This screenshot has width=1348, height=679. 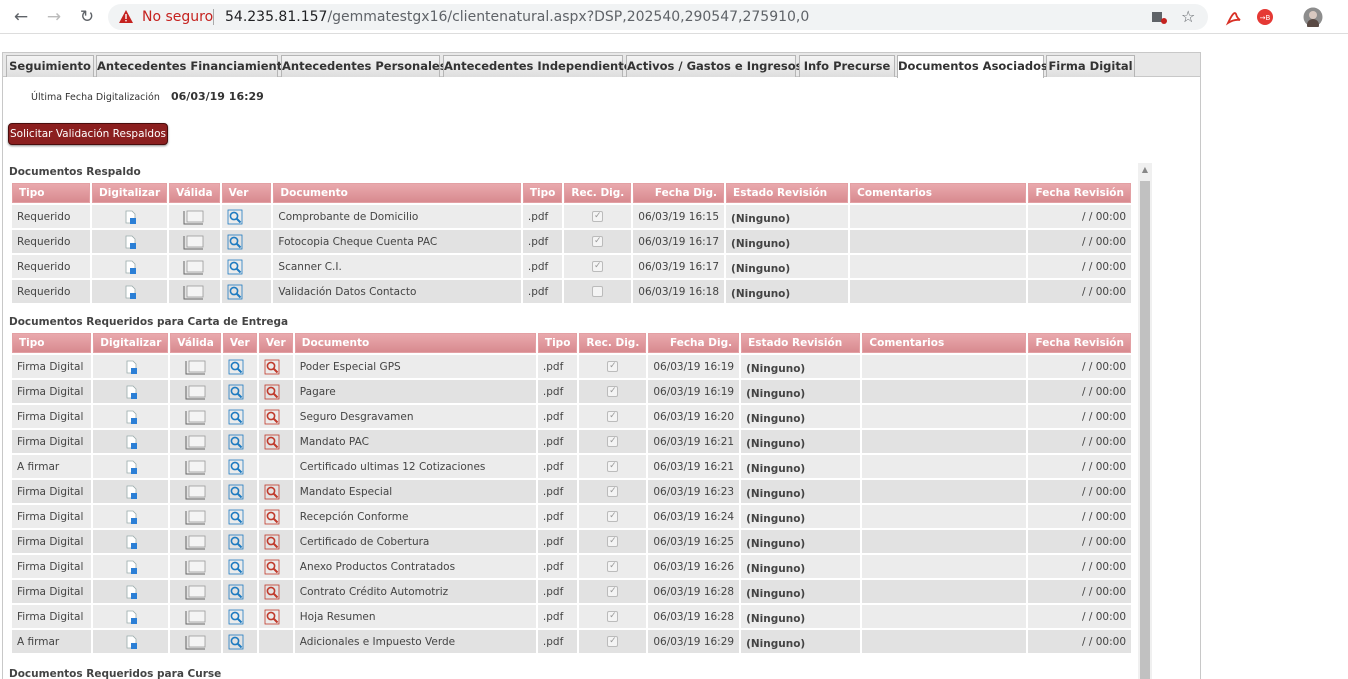 What do you see at coordinates (193, 66) in the screenshot?
I see `tab-antecedentes-financiamiento: Antecedentes Financiamiento` at bounding box center [193, 66].